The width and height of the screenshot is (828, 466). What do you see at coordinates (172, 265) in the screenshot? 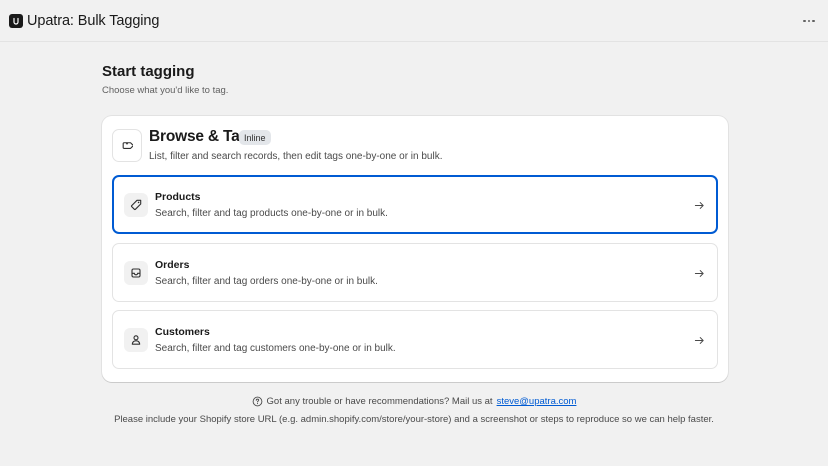
I see `option-title: Orders` at bounding box center [172, 265].